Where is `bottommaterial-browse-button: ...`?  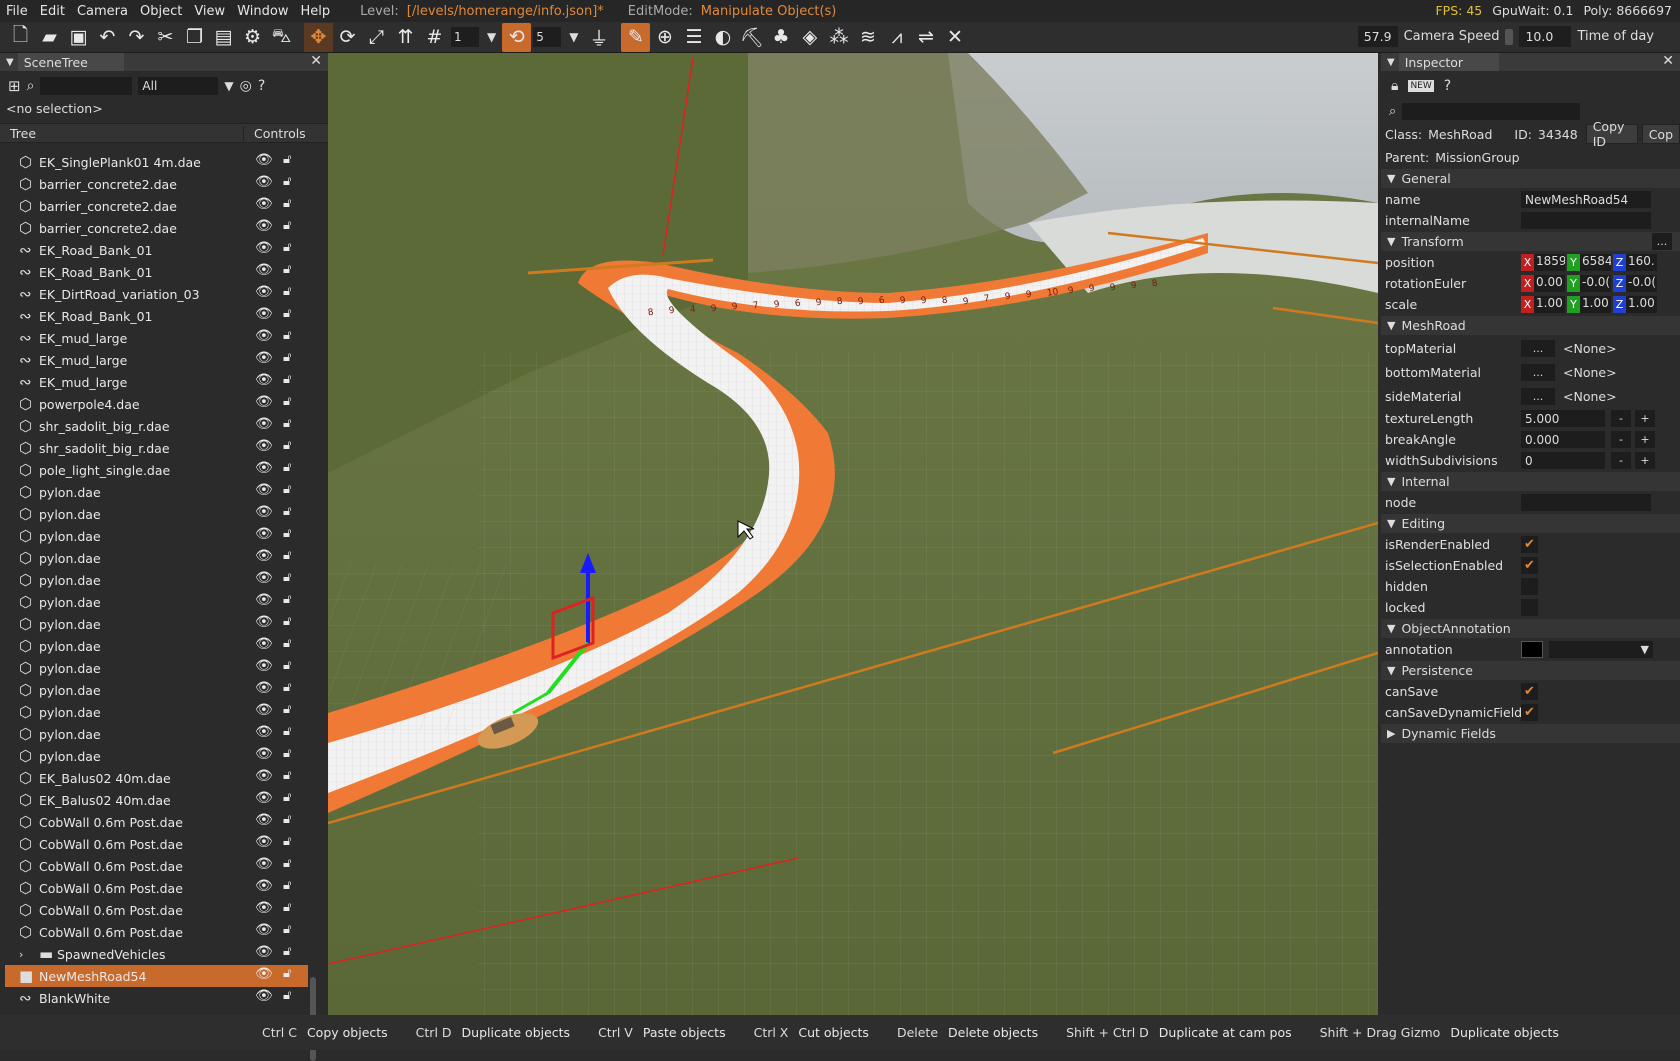
bottommaterial-browse-button: ... is located at coordinates (1538, 372).